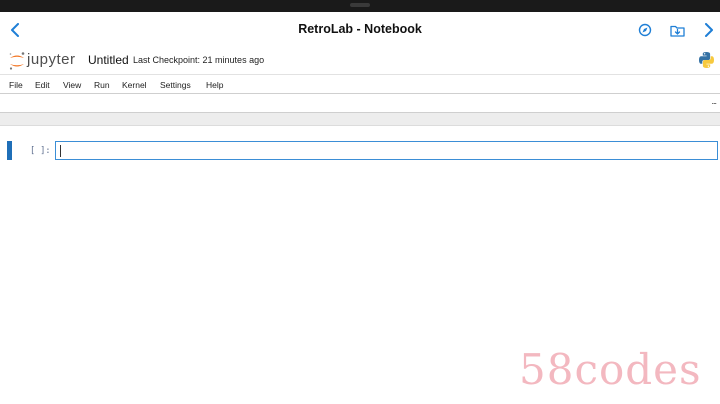 The width and height of the screenshot is (720, 404). I want to click on menu-file: File, so click(16, 85).